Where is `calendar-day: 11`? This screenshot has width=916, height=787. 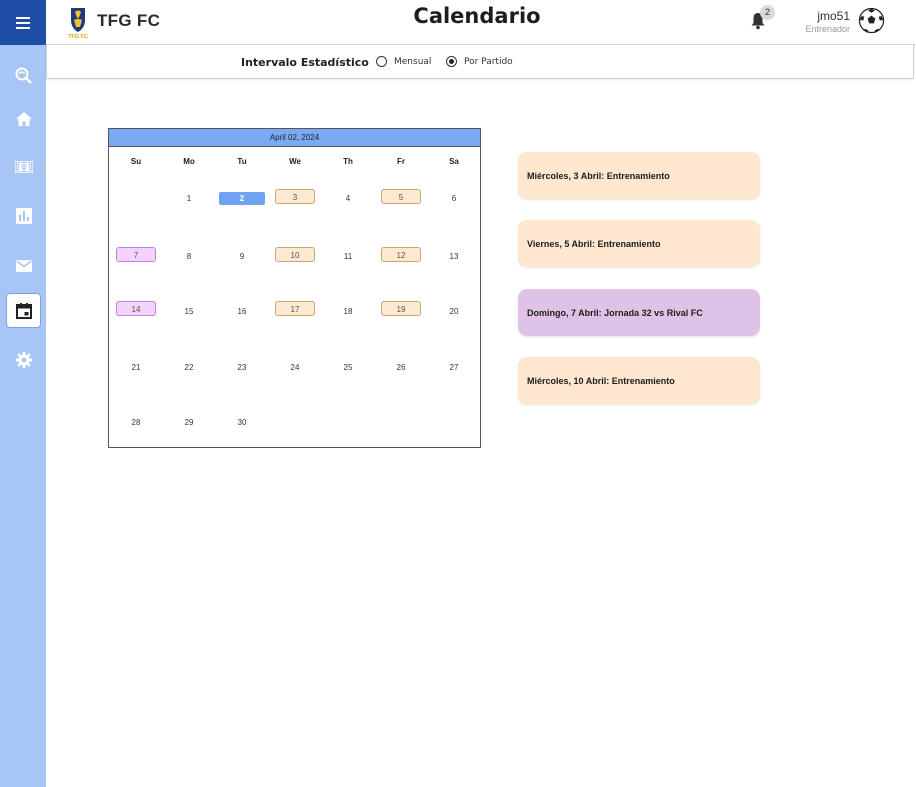 calendar-day: 11 is located at coordinates (348, 256).